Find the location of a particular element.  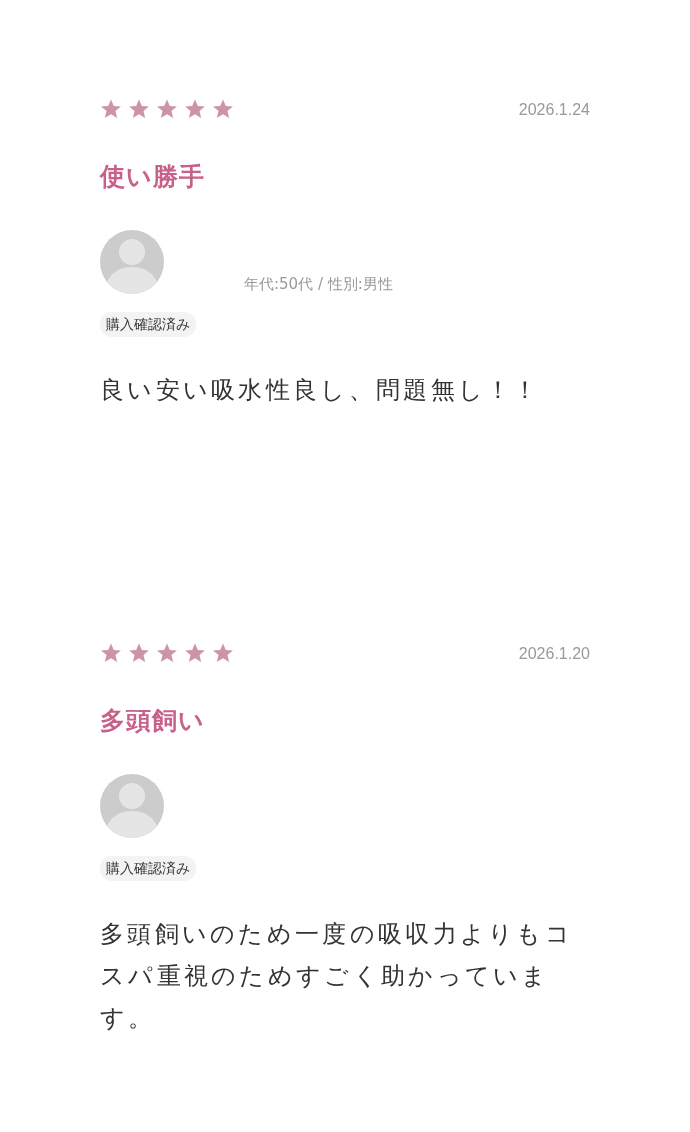

review-date: 2026.1.20 is located at coordinates (554, 654).